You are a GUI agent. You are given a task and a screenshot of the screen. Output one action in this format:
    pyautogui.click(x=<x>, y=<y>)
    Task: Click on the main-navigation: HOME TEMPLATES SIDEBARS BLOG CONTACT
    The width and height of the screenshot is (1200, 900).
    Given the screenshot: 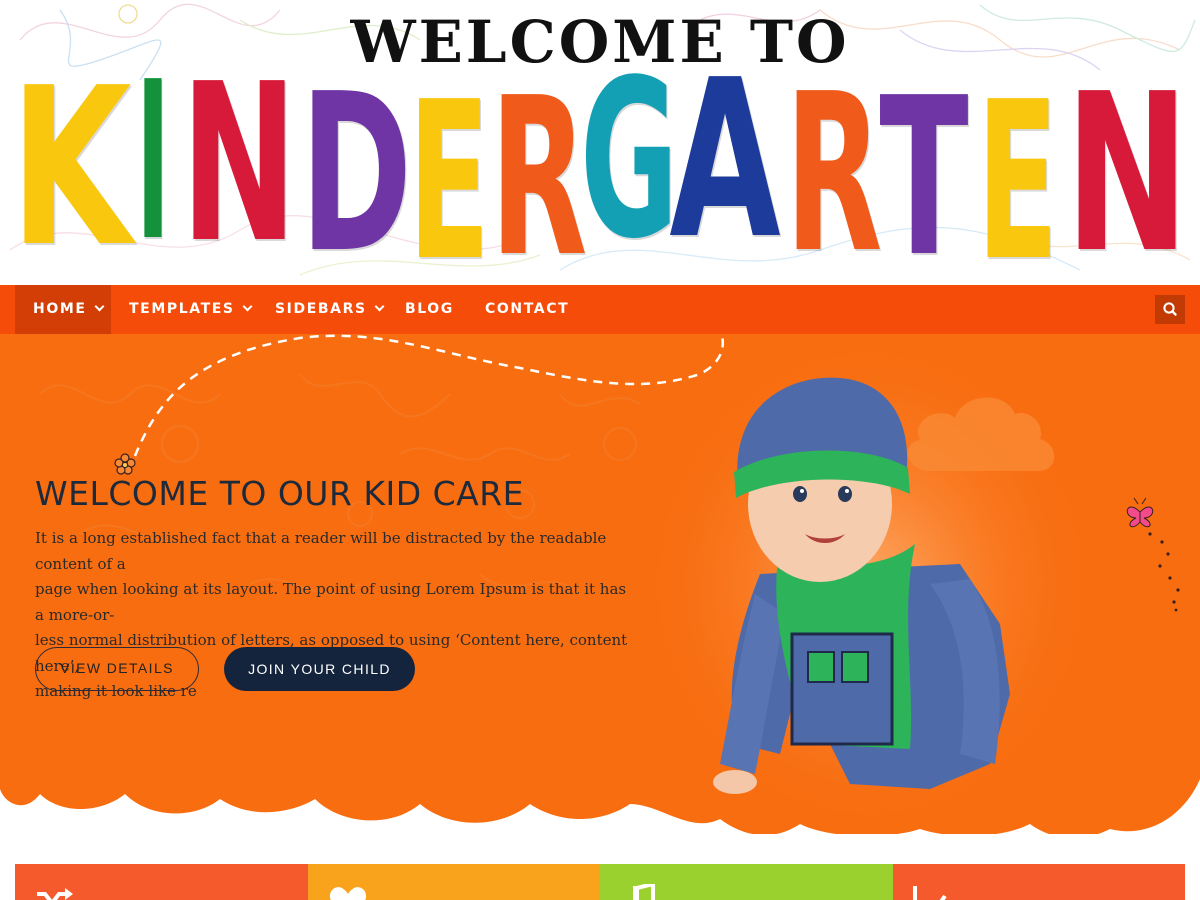 What is the action you would take?
    pyautogui.click(x=600, y=309)
    